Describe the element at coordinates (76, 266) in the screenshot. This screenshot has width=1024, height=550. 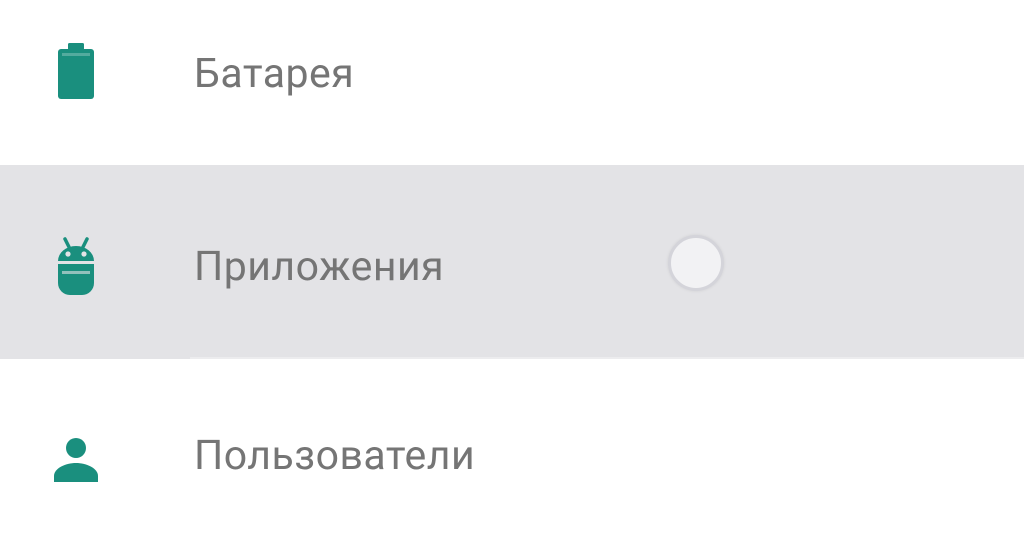
I see `android-icon` at that location.